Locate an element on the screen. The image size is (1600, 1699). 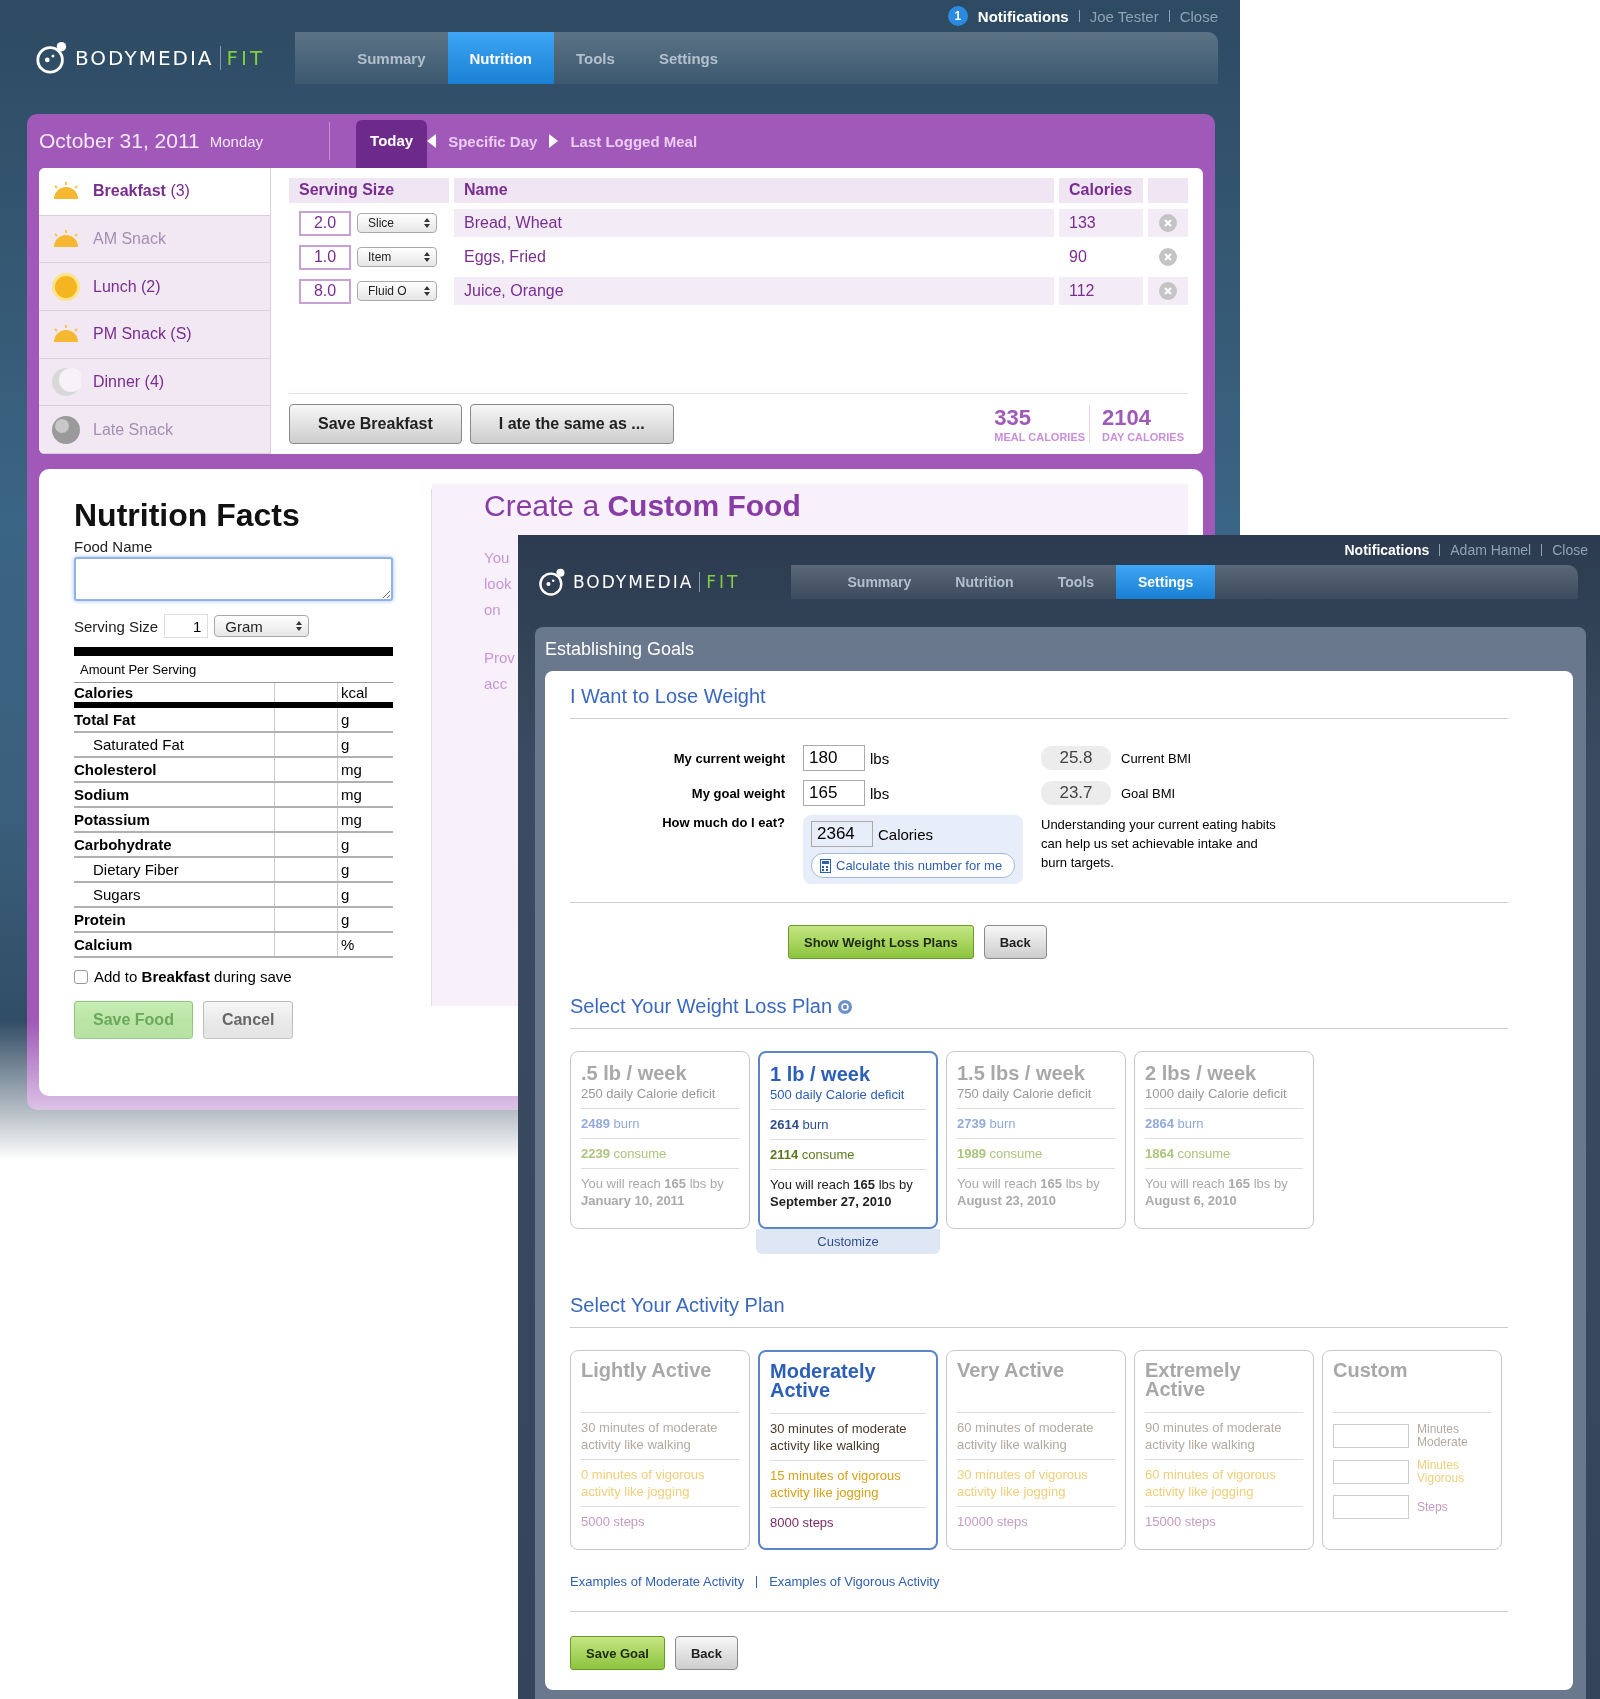
unit-select: Slice is located at coordinates (397, 223).